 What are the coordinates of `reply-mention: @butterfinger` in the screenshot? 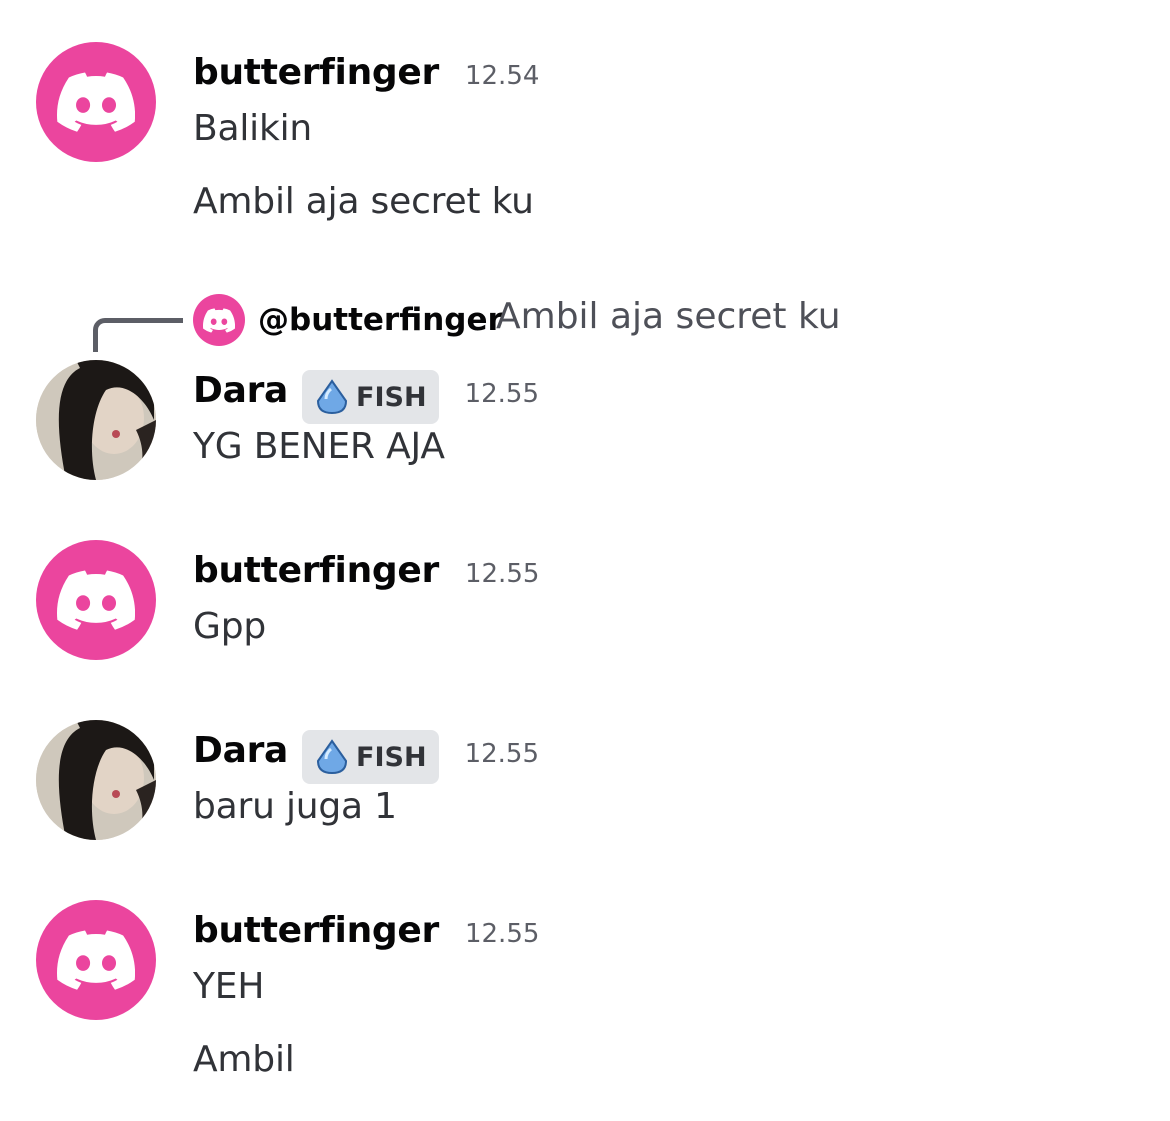 It's located at (380, 320).